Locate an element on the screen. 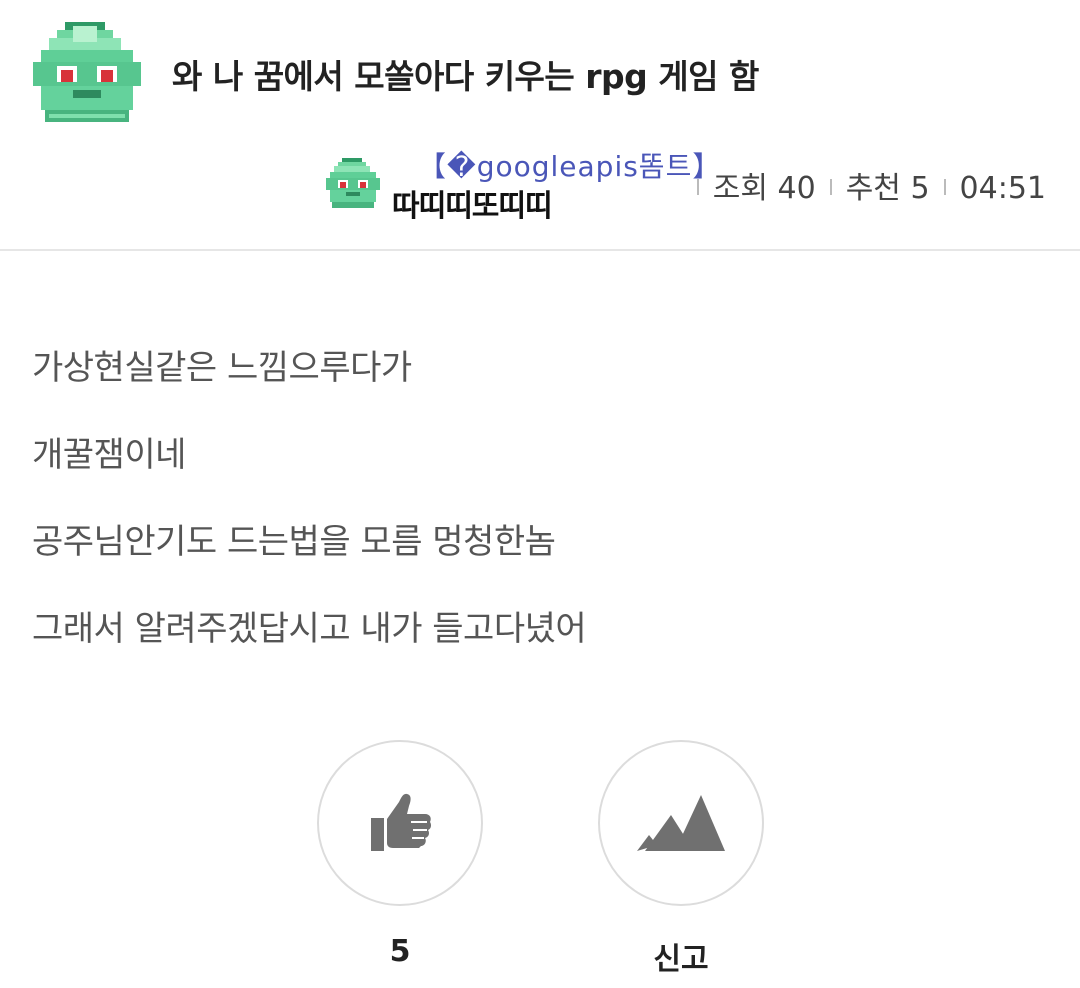 The height and width of the screenshot is (988, 1080). post-time: 04:51 is located at coordinates (1002, 188).